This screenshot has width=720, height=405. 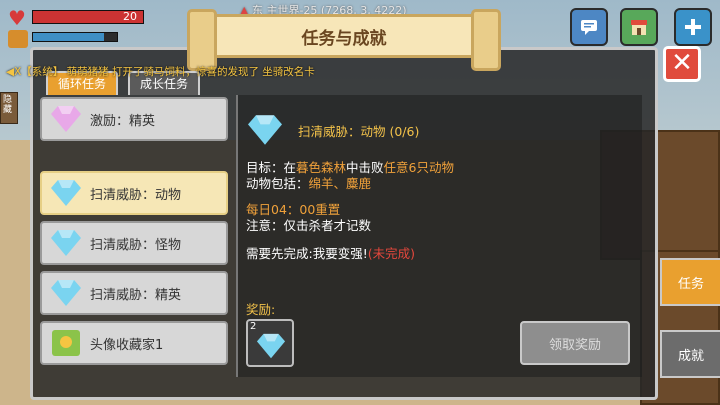 I want to click on hunger-bar, so click(x=75, y=37).